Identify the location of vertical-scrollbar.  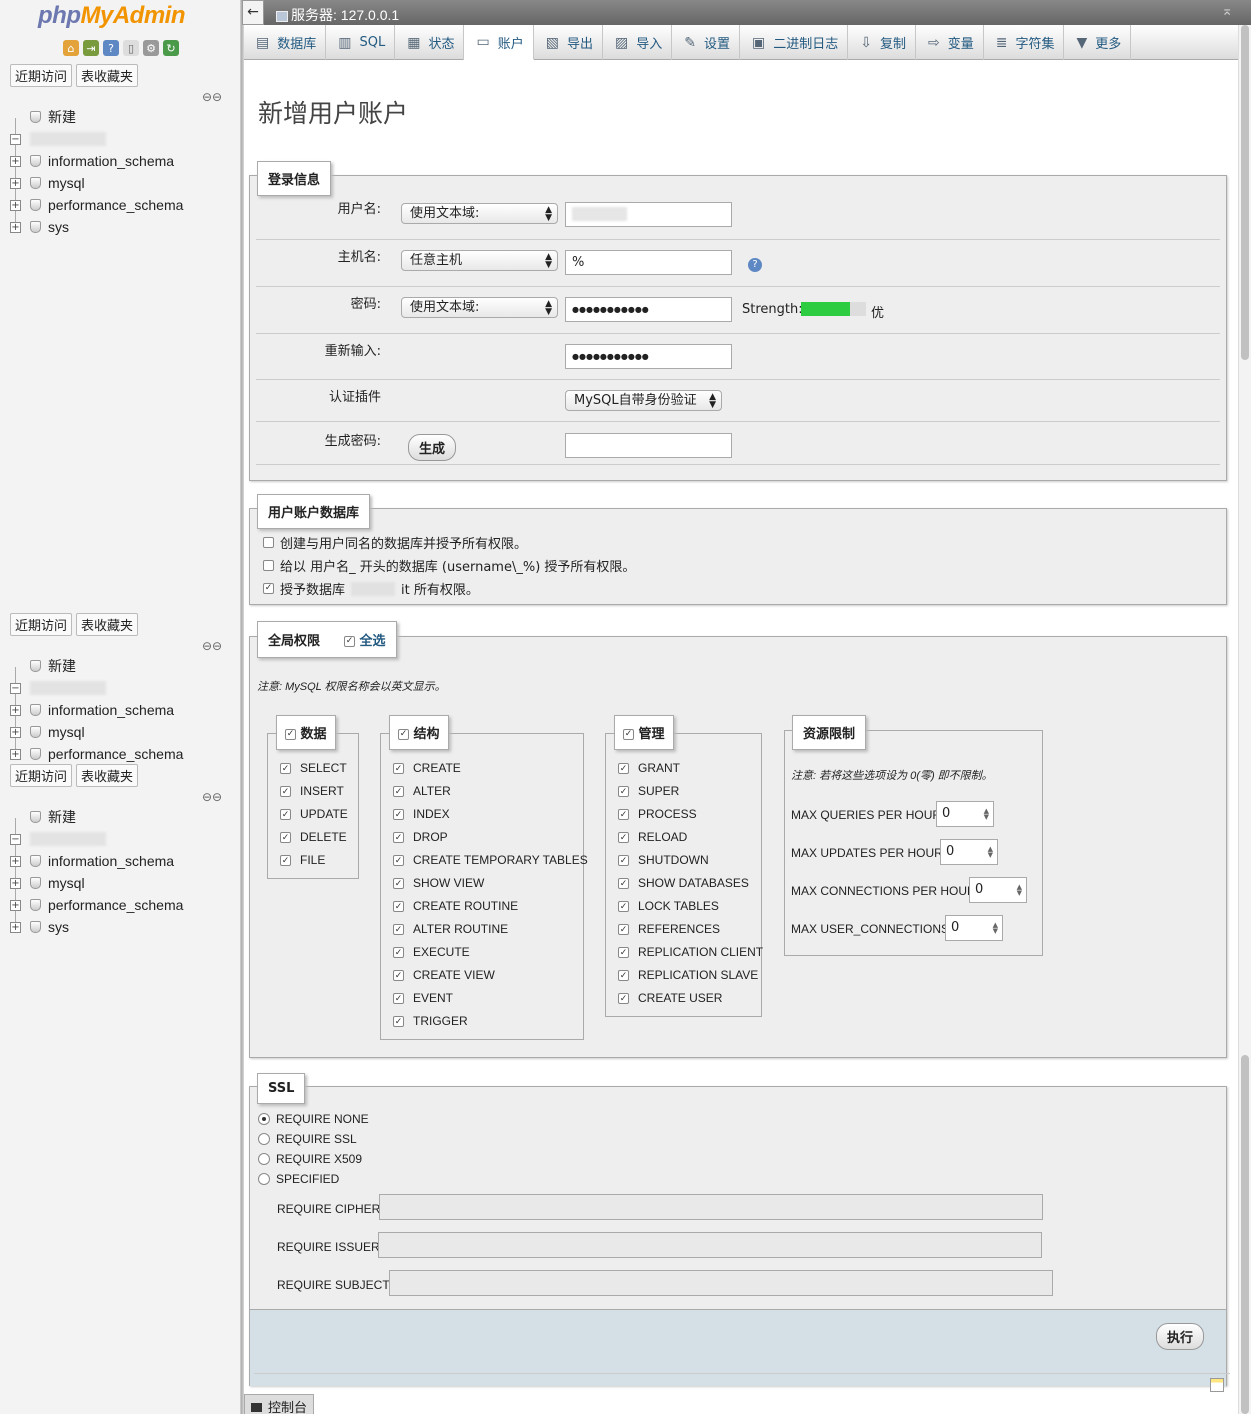
(1244, 719).